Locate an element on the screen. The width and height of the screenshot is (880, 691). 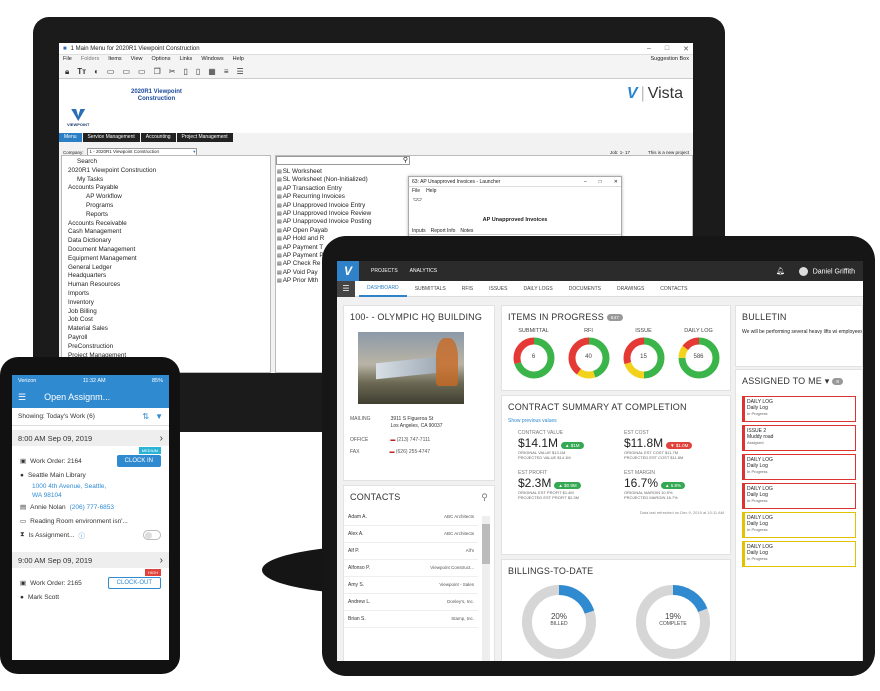
menu-folders: Folders is located at coordinates (90, 60).